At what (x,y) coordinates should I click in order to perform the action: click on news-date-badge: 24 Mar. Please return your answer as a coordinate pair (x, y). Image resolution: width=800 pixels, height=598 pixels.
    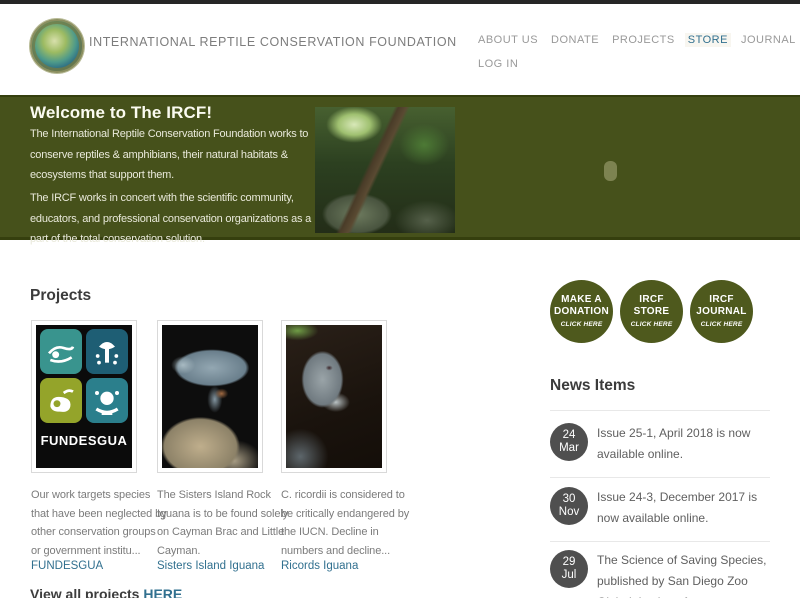
    Looking at the image, I should click on (569, 442).